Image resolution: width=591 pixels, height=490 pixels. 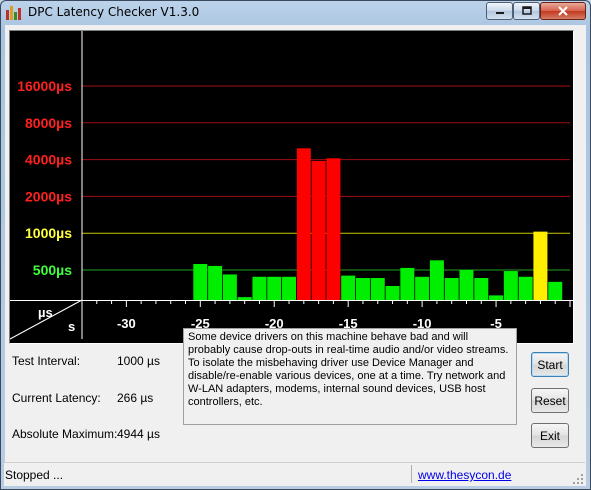 I want to click on status-bar: Stopped ... www.thesycon.de, so click(x=294, y=474).